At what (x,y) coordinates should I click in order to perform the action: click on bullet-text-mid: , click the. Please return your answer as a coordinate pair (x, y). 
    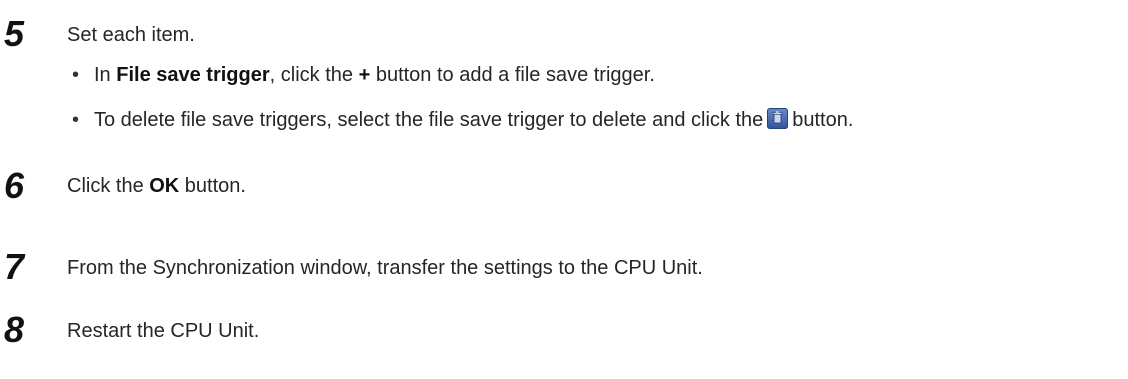
    Looking at the image, I should click on (314, 75).